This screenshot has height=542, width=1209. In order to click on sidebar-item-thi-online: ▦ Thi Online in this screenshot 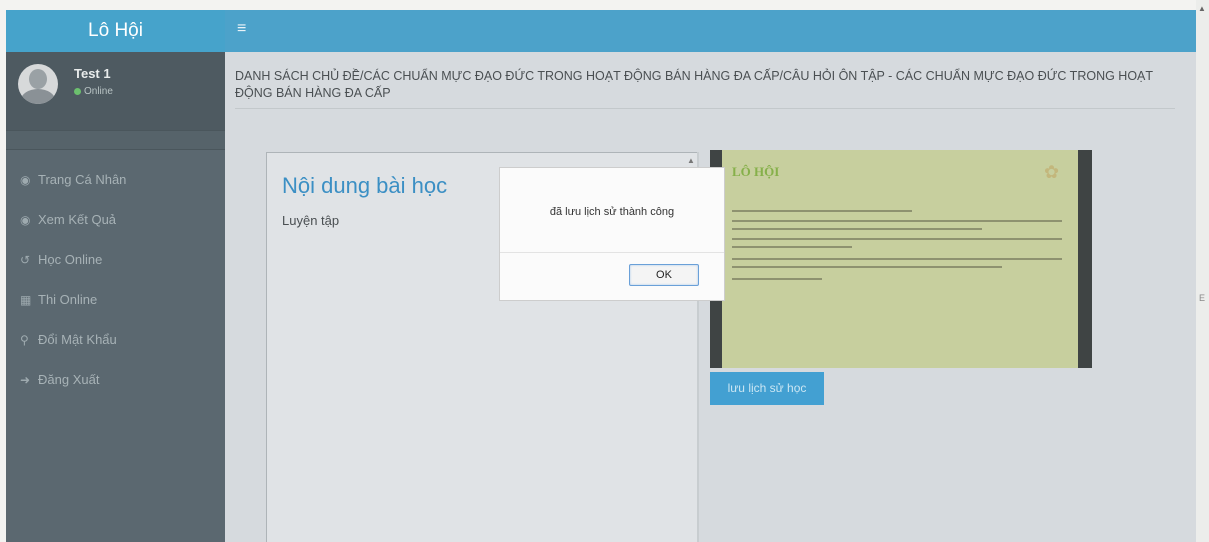, I will do `click(115, 300)`.